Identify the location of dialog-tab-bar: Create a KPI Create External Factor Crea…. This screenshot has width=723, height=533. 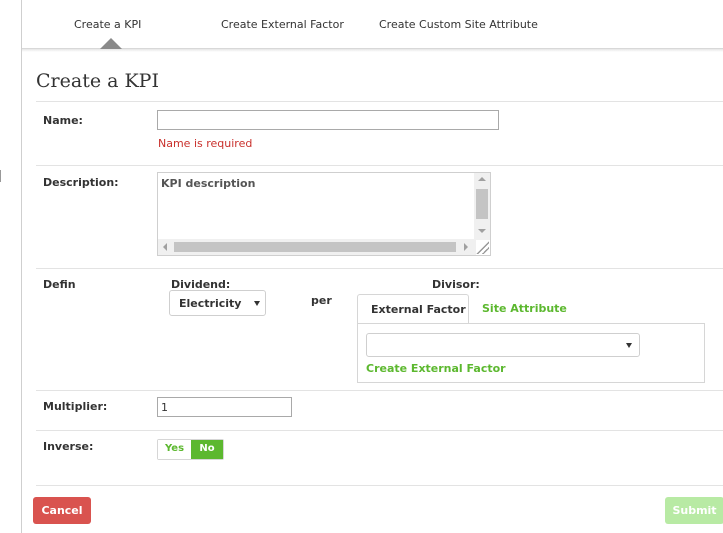
(372, 24).